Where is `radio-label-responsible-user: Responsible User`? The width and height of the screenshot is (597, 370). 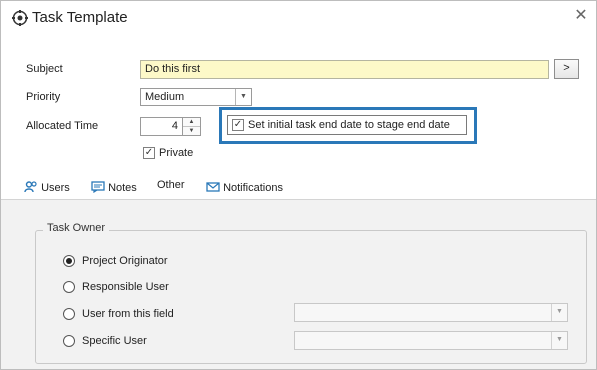 radio-label-responsible-user: Responsible User is located at coordinates (125, 287).